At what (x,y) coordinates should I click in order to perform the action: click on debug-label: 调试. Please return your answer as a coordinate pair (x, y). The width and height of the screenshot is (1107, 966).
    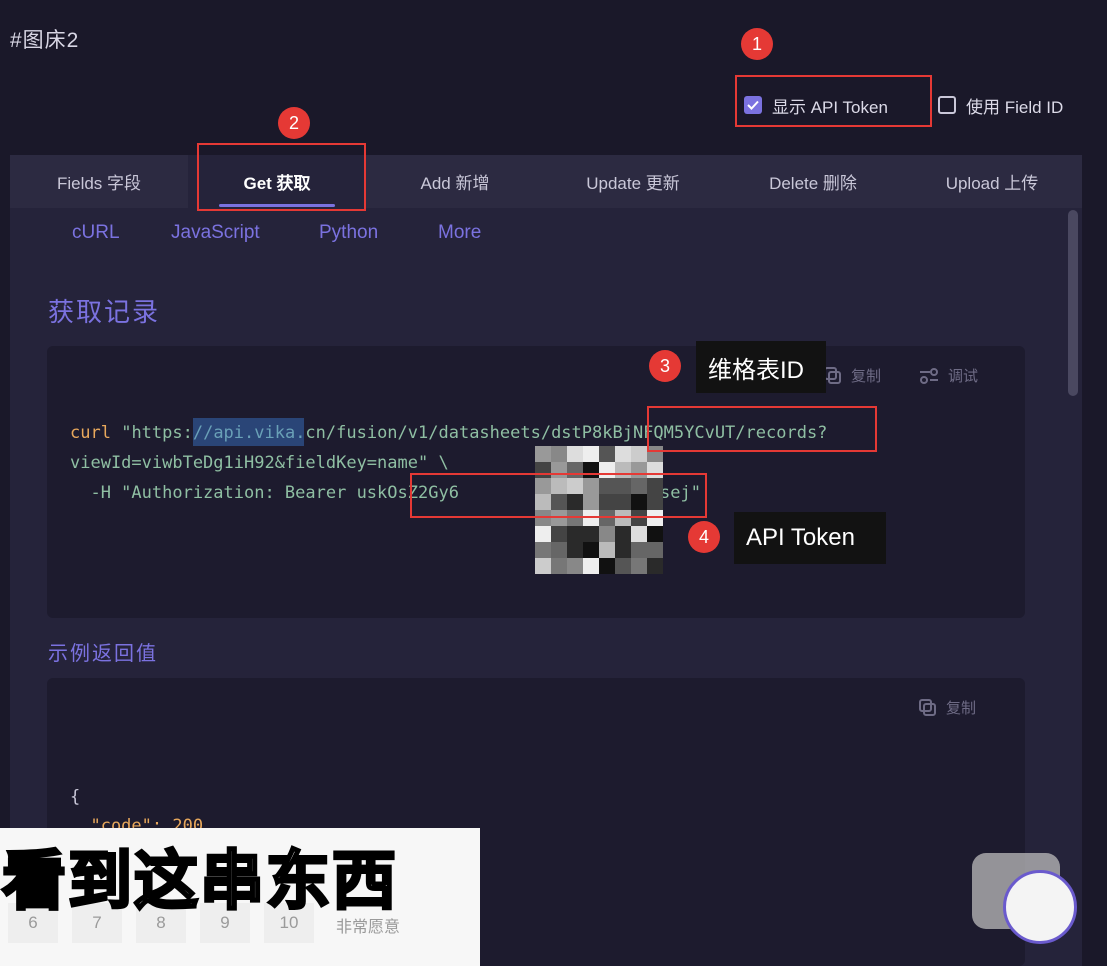
    Looking at the image, I should click on (963, 376).